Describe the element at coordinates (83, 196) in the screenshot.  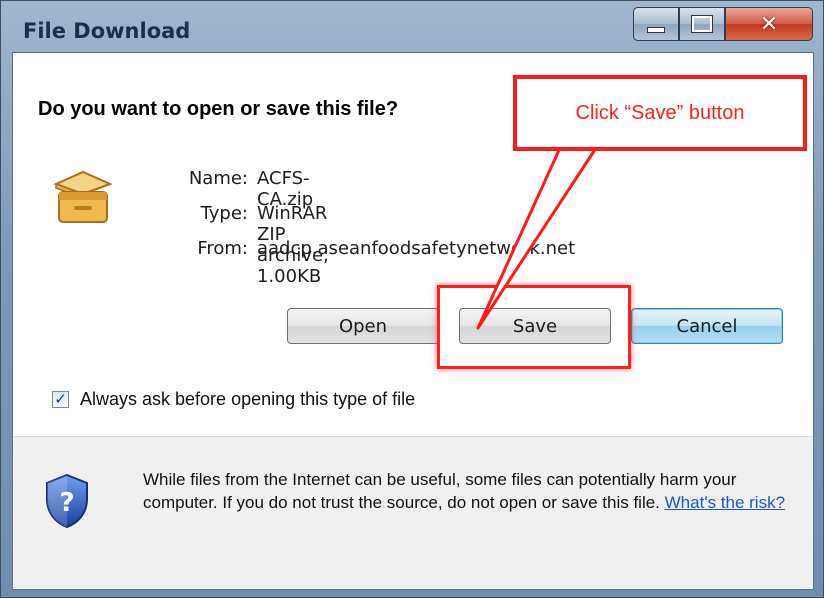
I see `package-box-icon` at that location.